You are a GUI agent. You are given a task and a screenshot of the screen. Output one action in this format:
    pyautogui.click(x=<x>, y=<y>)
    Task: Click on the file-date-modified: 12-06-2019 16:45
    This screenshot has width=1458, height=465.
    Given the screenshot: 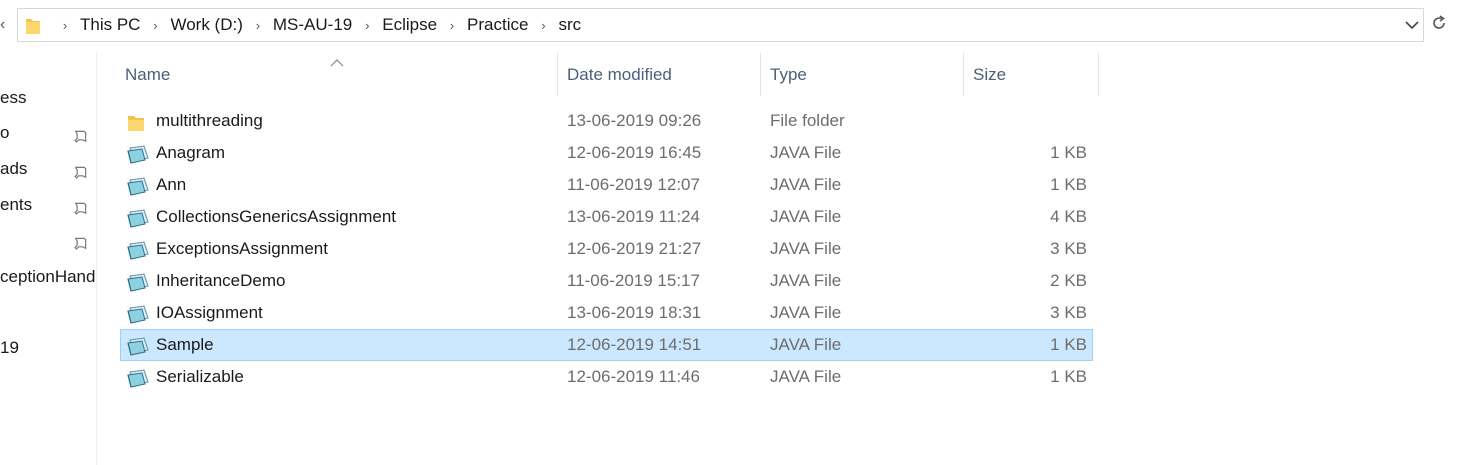 What is the action you would take?
    pyautogui.click(x=634, y=152)
    